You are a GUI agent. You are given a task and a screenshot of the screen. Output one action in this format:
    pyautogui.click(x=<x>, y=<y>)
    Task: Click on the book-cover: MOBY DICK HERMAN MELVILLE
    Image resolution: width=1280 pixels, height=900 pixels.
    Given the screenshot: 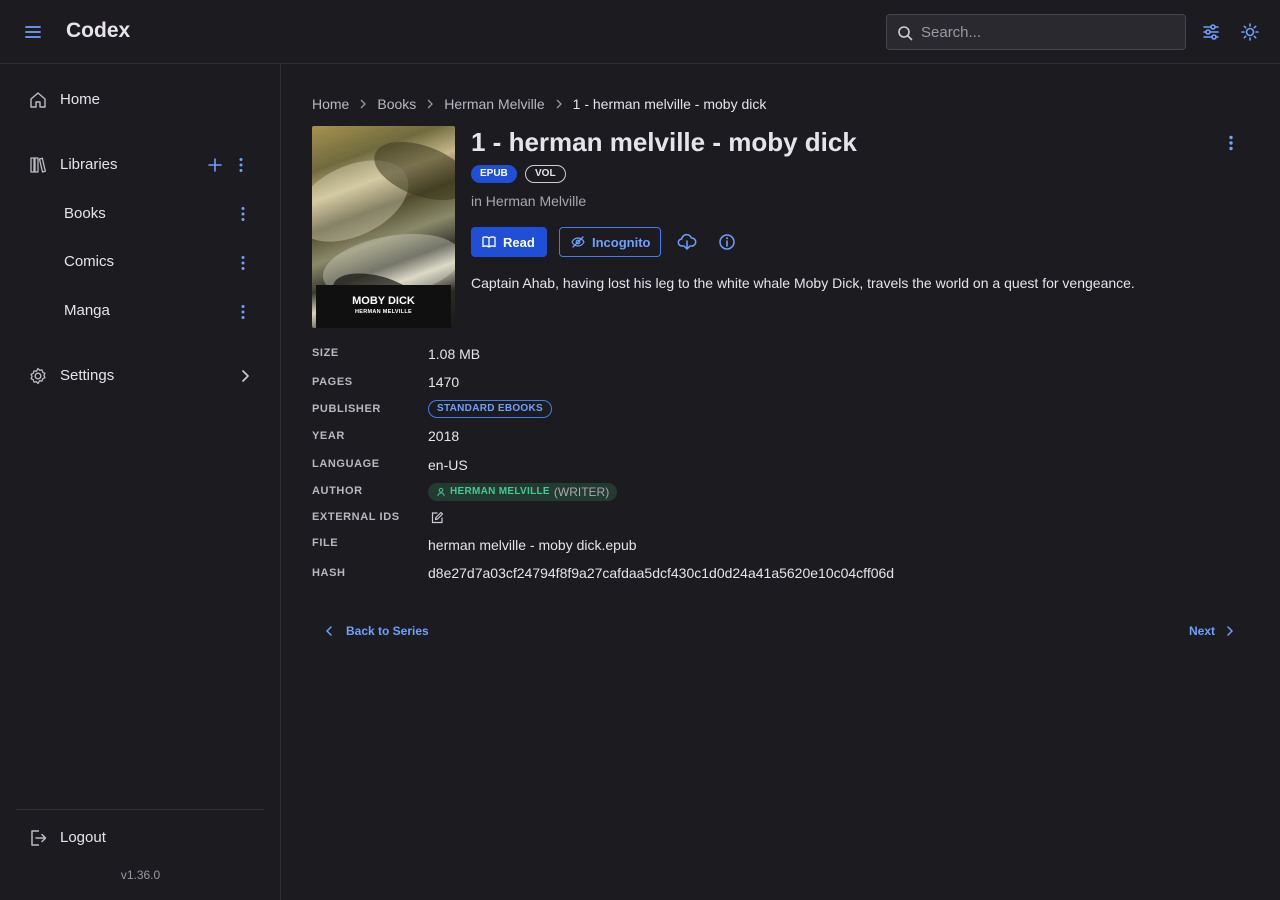 What is the action you would take?
    pyautogui.click(x=383, y=227)
    